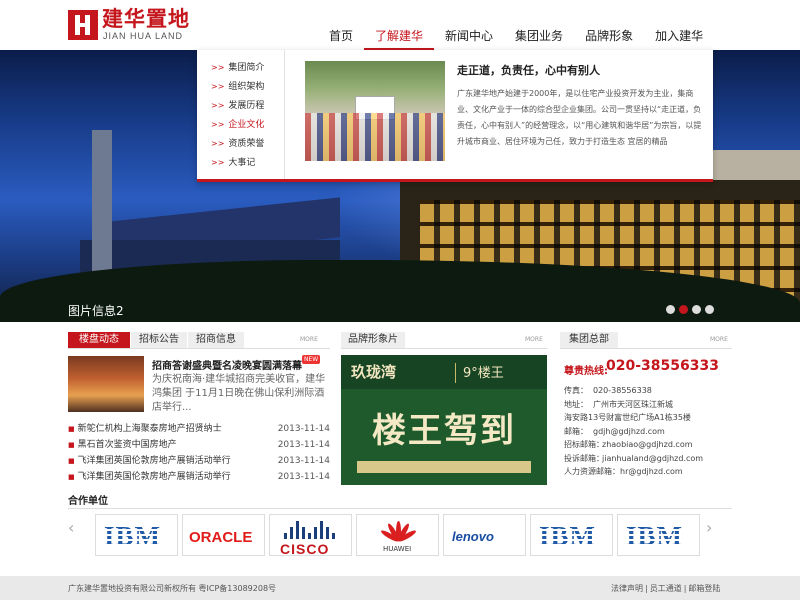 This screenshot has width=800, height=600. Describe the element at coordinates (398, 532) in the screenshot. I see `huawei-flower-icon` at that location.